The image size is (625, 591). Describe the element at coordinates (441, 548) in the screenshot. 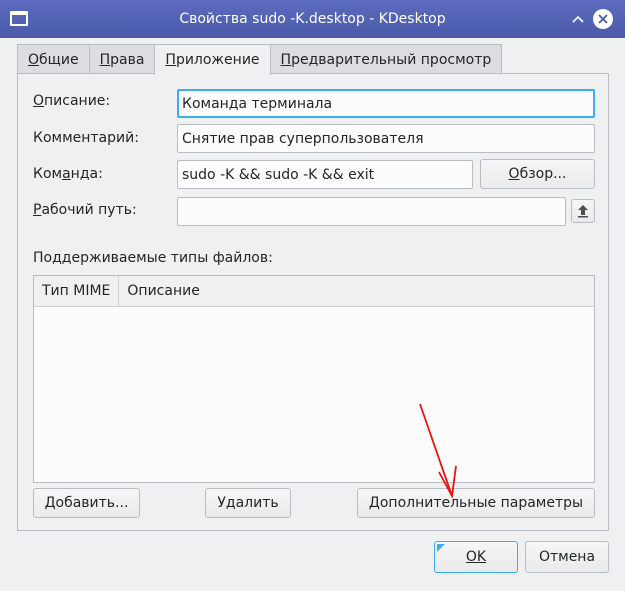

I see `default-button-corner-icon` at that location.